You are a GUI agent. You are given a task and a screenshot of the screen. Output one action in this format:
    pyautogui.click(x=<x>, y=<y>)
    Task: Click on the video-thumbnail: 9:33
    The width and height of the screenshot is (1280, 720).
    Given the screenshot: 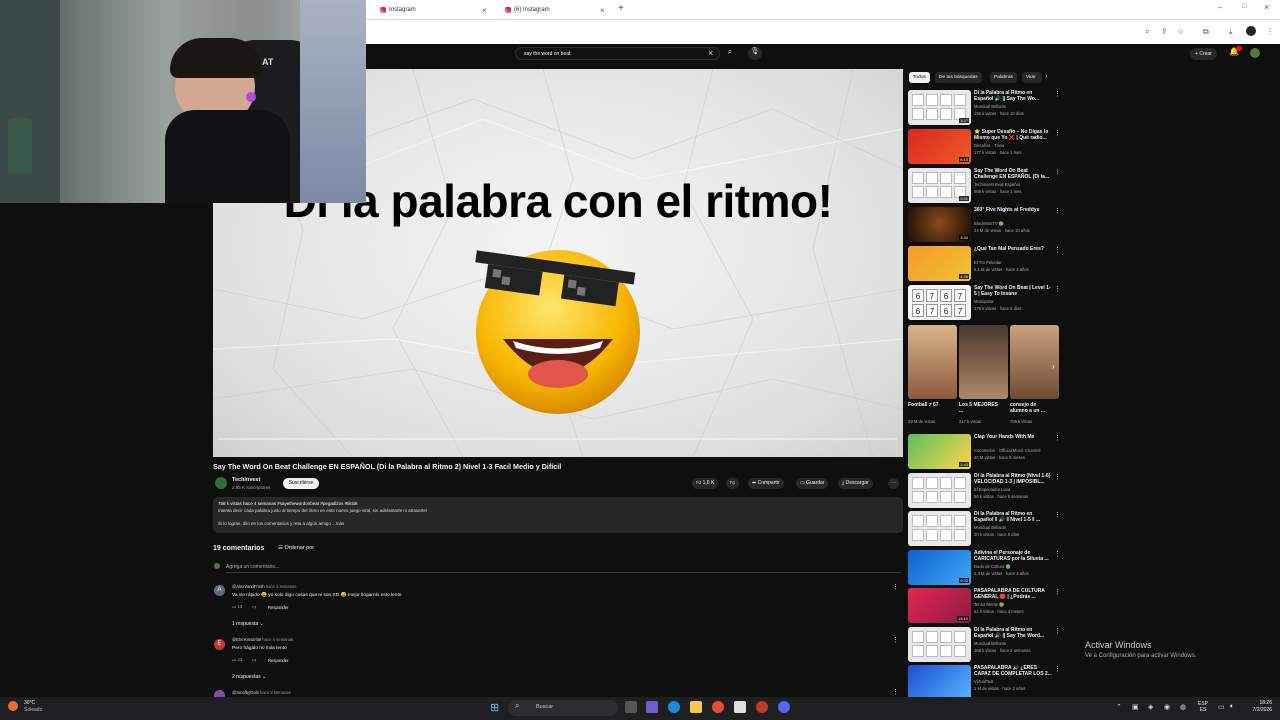 What is the action you would take?
    pyautogui.click(x=939, y=567)
    